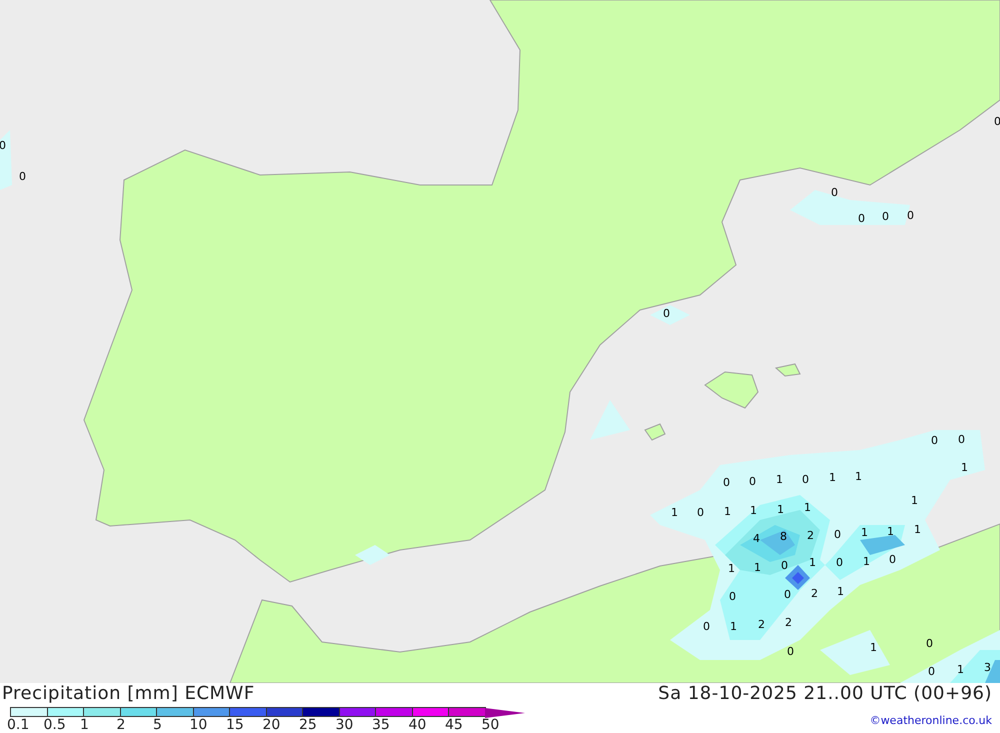 The image size is (1000, 733). What do you see at coordinates (381, 725) in the screenshot?
I see `legend-label: 35` at bounding box center [381, 725].